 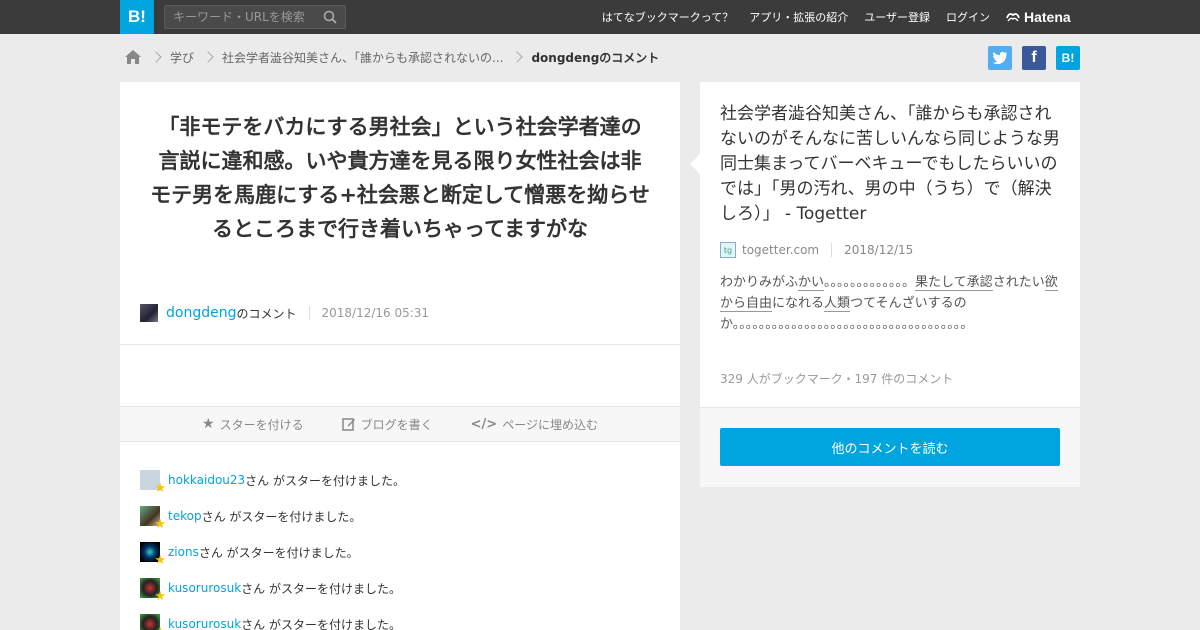 What do you see at coordinates (1051, 283) in the screenshot?
I see `summary-keyword: 欲` at bounding box center [1051, 283].